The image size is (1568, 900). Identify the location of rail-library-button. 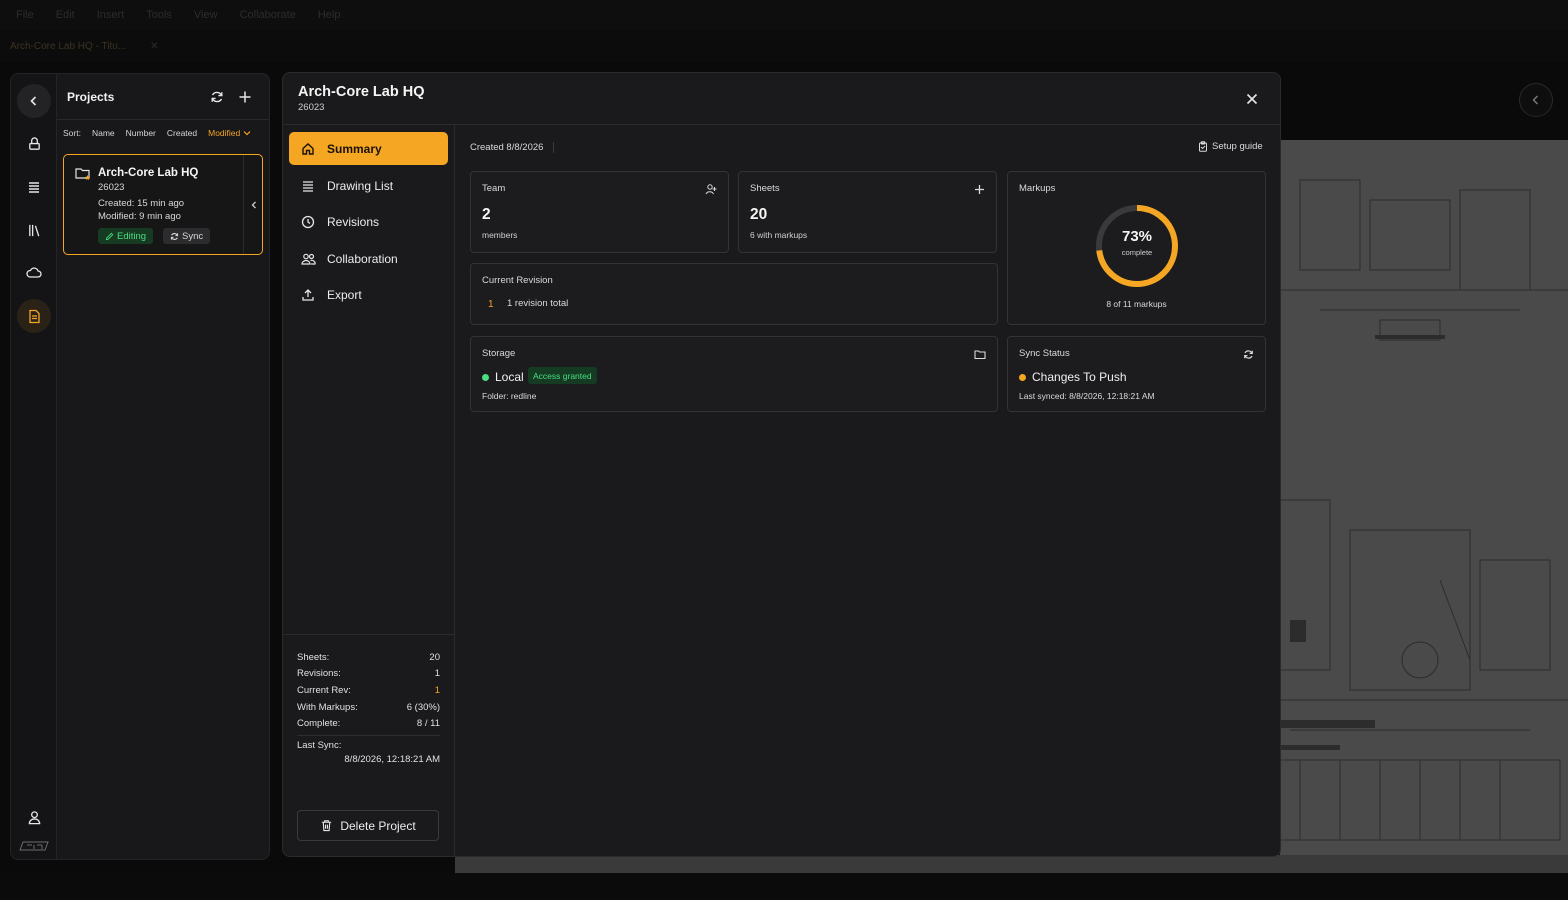
(34, 230).